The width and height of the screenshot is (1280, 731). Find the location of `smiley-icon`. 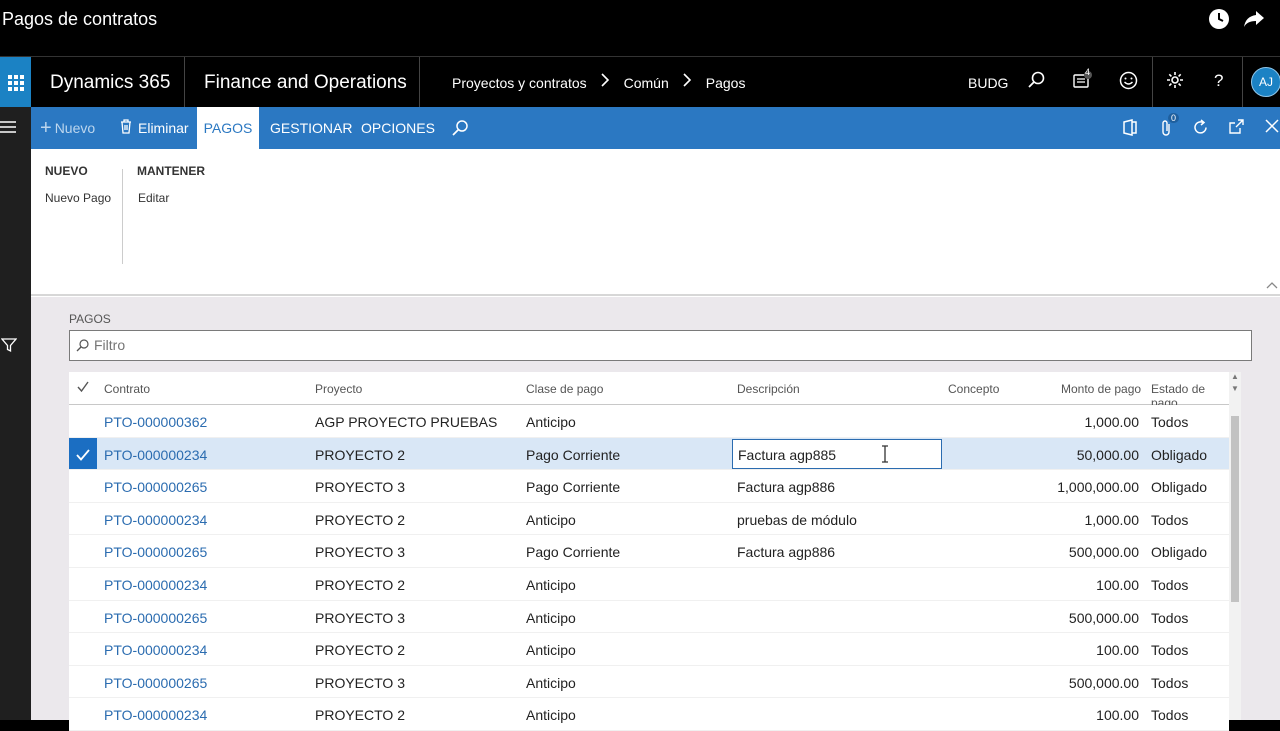

smiley-icon is located at coordinates (1128, 83).